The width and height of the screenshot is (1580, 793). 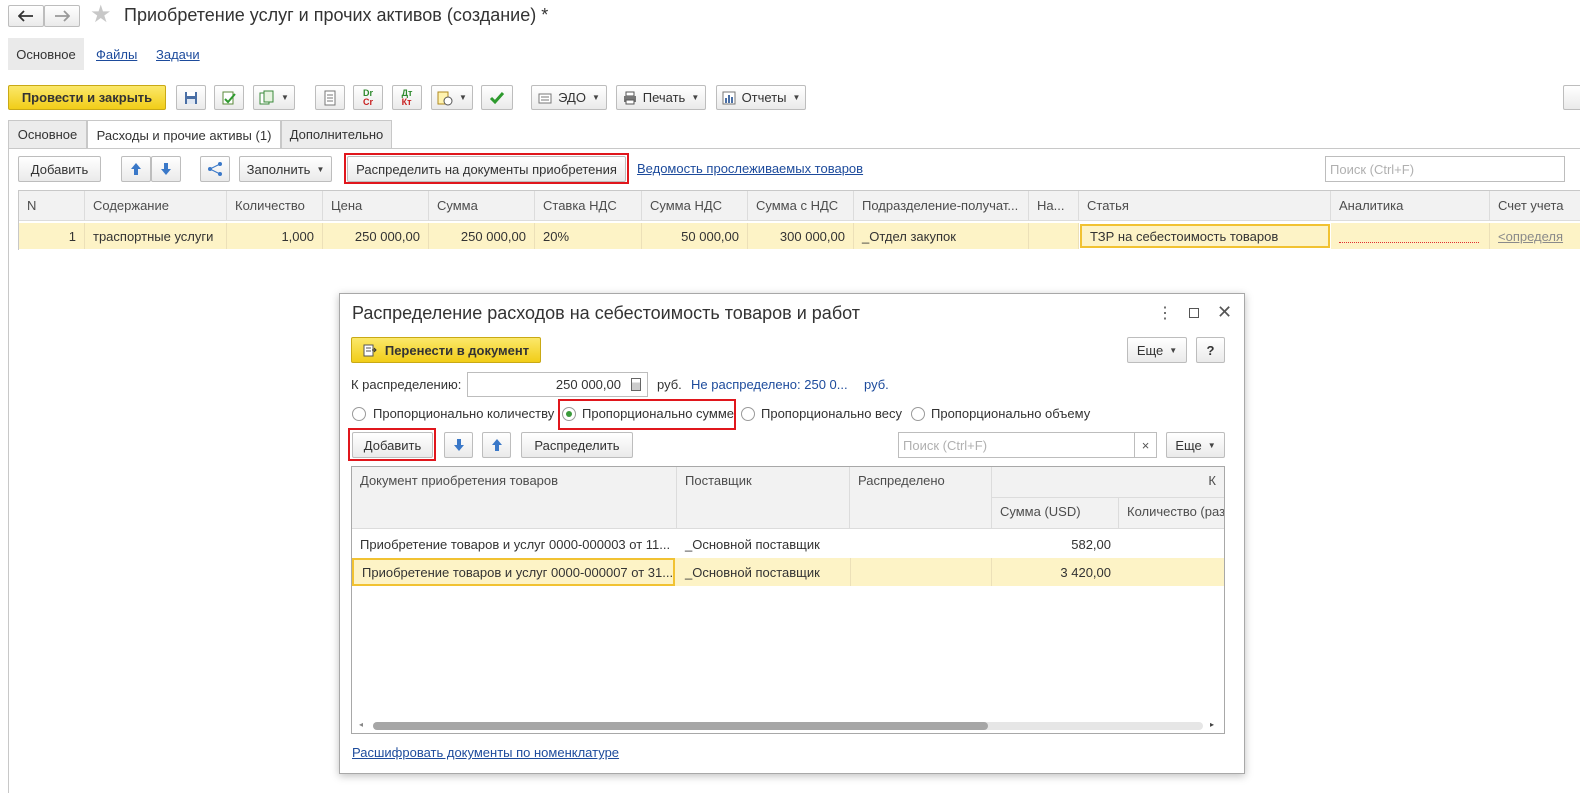 What do you see at coordinates (1194, 313) in the screenshot?
I see `dialog-maximize-icon` at bounding box center [1194, 313].